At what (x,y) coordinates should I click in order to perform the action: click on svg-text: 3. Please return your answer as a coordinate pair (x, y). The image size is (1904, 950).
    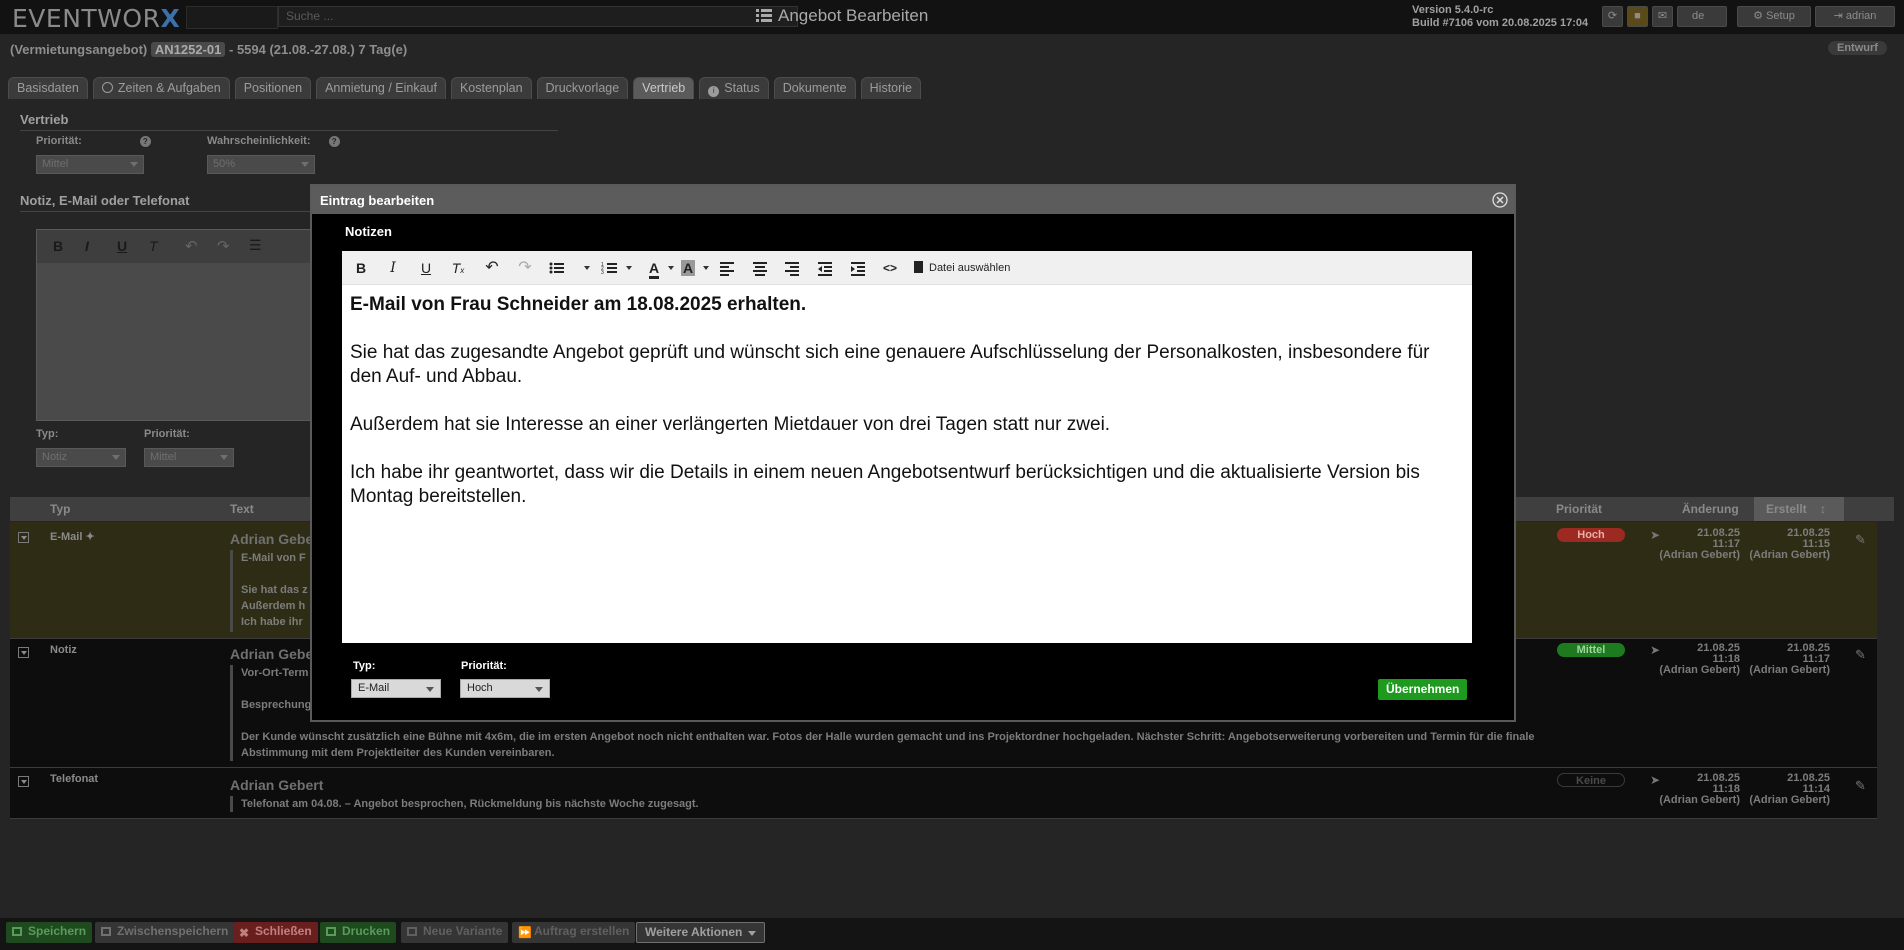
    Looking at the image, I should click on (602, 273).